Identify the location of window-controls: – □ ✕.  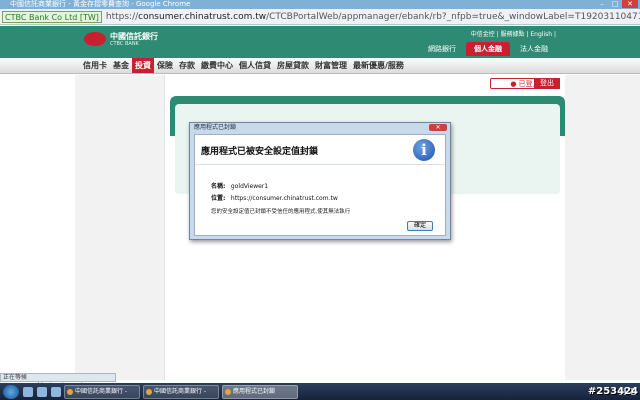
(617, 4).